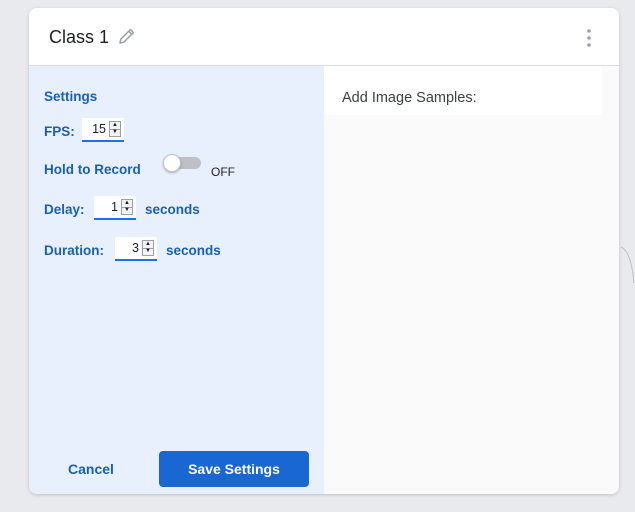  I want to click on cancel-button: Cancel, so click(91, 469).